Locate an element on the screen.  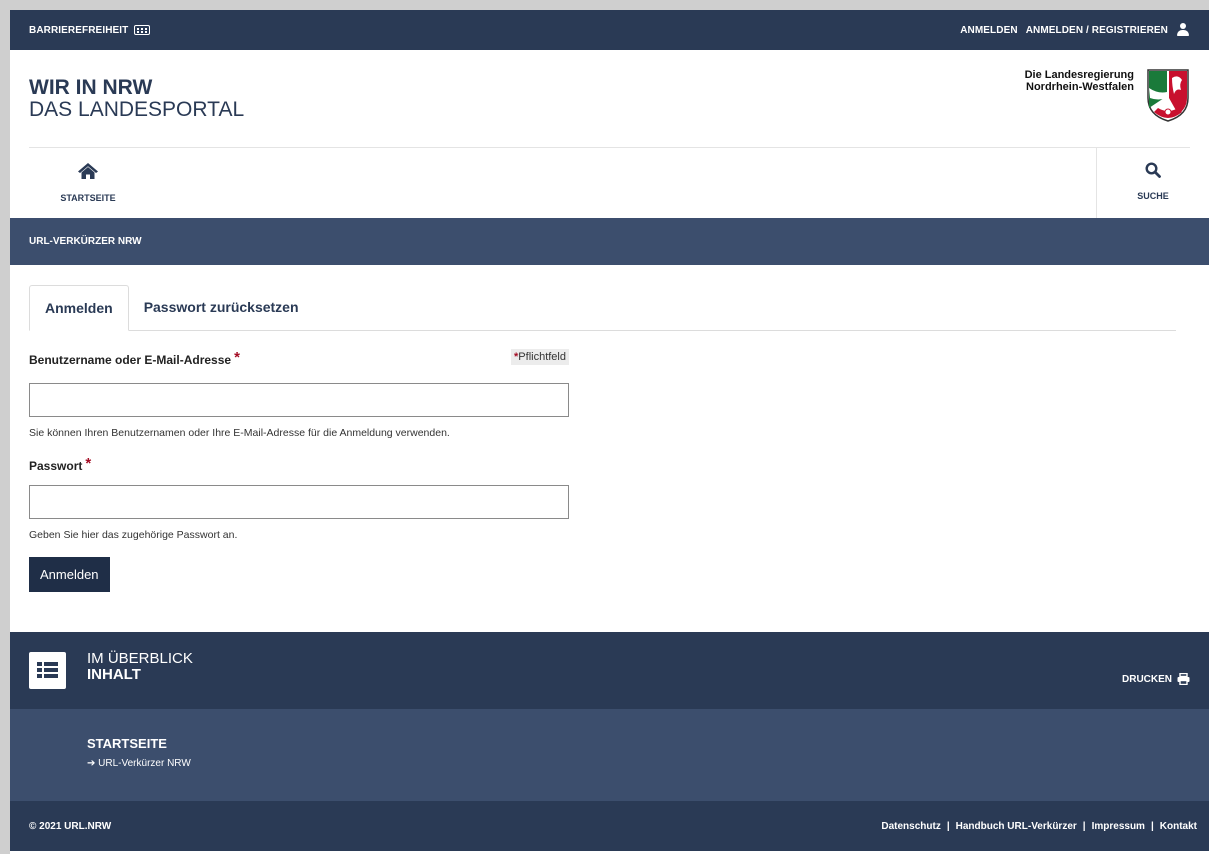
sitemap-item-label: URL-Verkürzer NRW is located at coordinates (144, 763).